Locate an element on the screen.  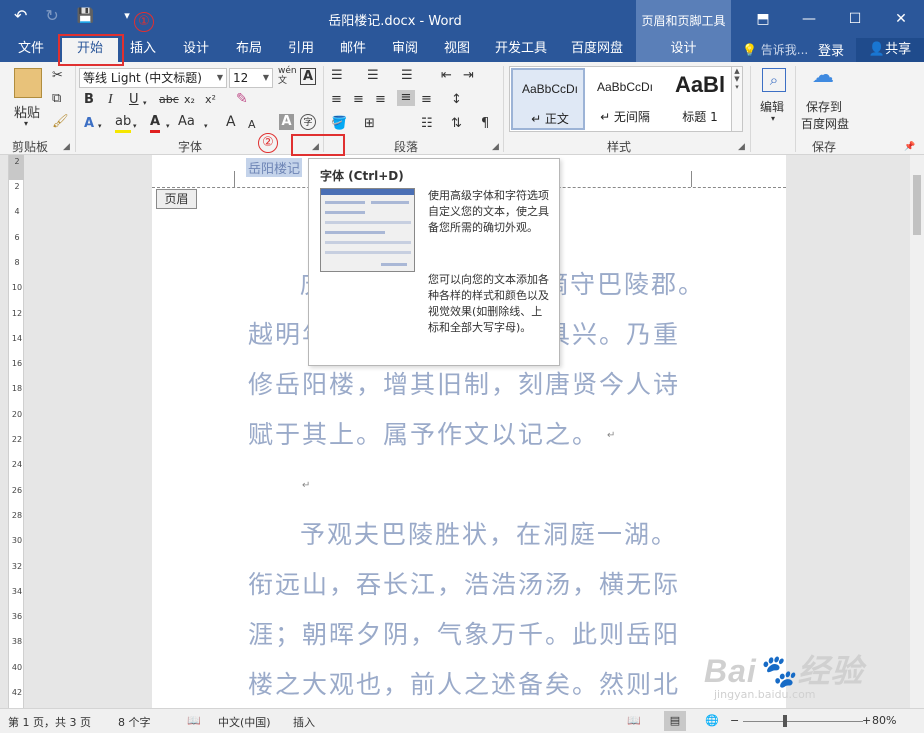
web-layout-icon: 🌐 is located at coordinates (712, 720).